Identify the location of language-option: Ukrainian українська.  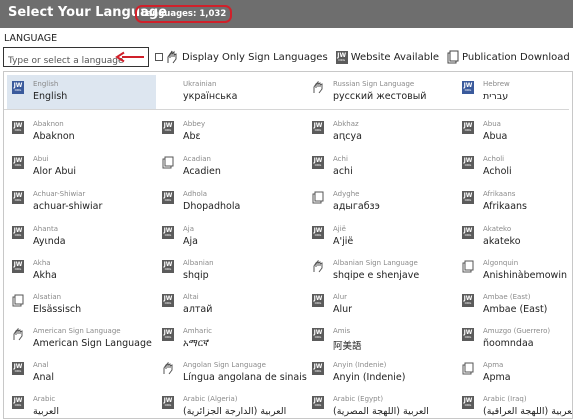
(231, 92).